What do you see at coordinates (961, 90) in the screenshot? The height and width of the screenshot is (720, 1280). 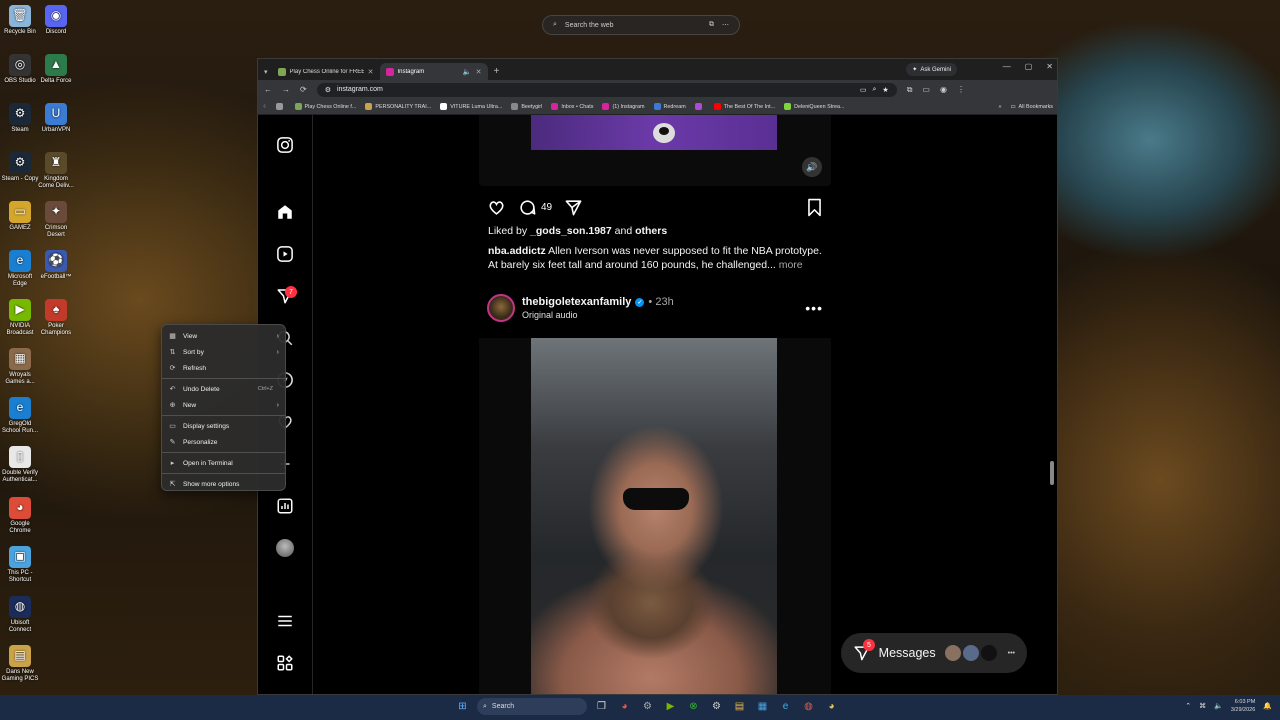 I see `menu-icon: ⋮` at bounding box center [961, 90].